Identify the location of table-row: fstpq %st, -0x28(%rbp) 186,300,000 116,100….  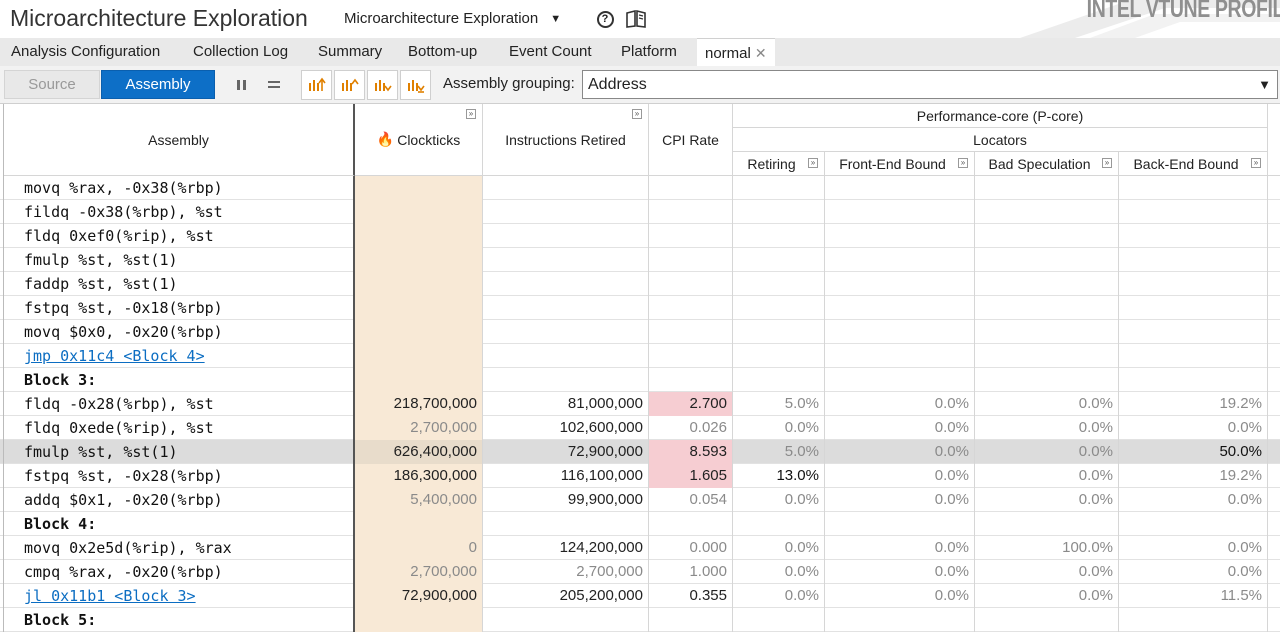
(640, 476).